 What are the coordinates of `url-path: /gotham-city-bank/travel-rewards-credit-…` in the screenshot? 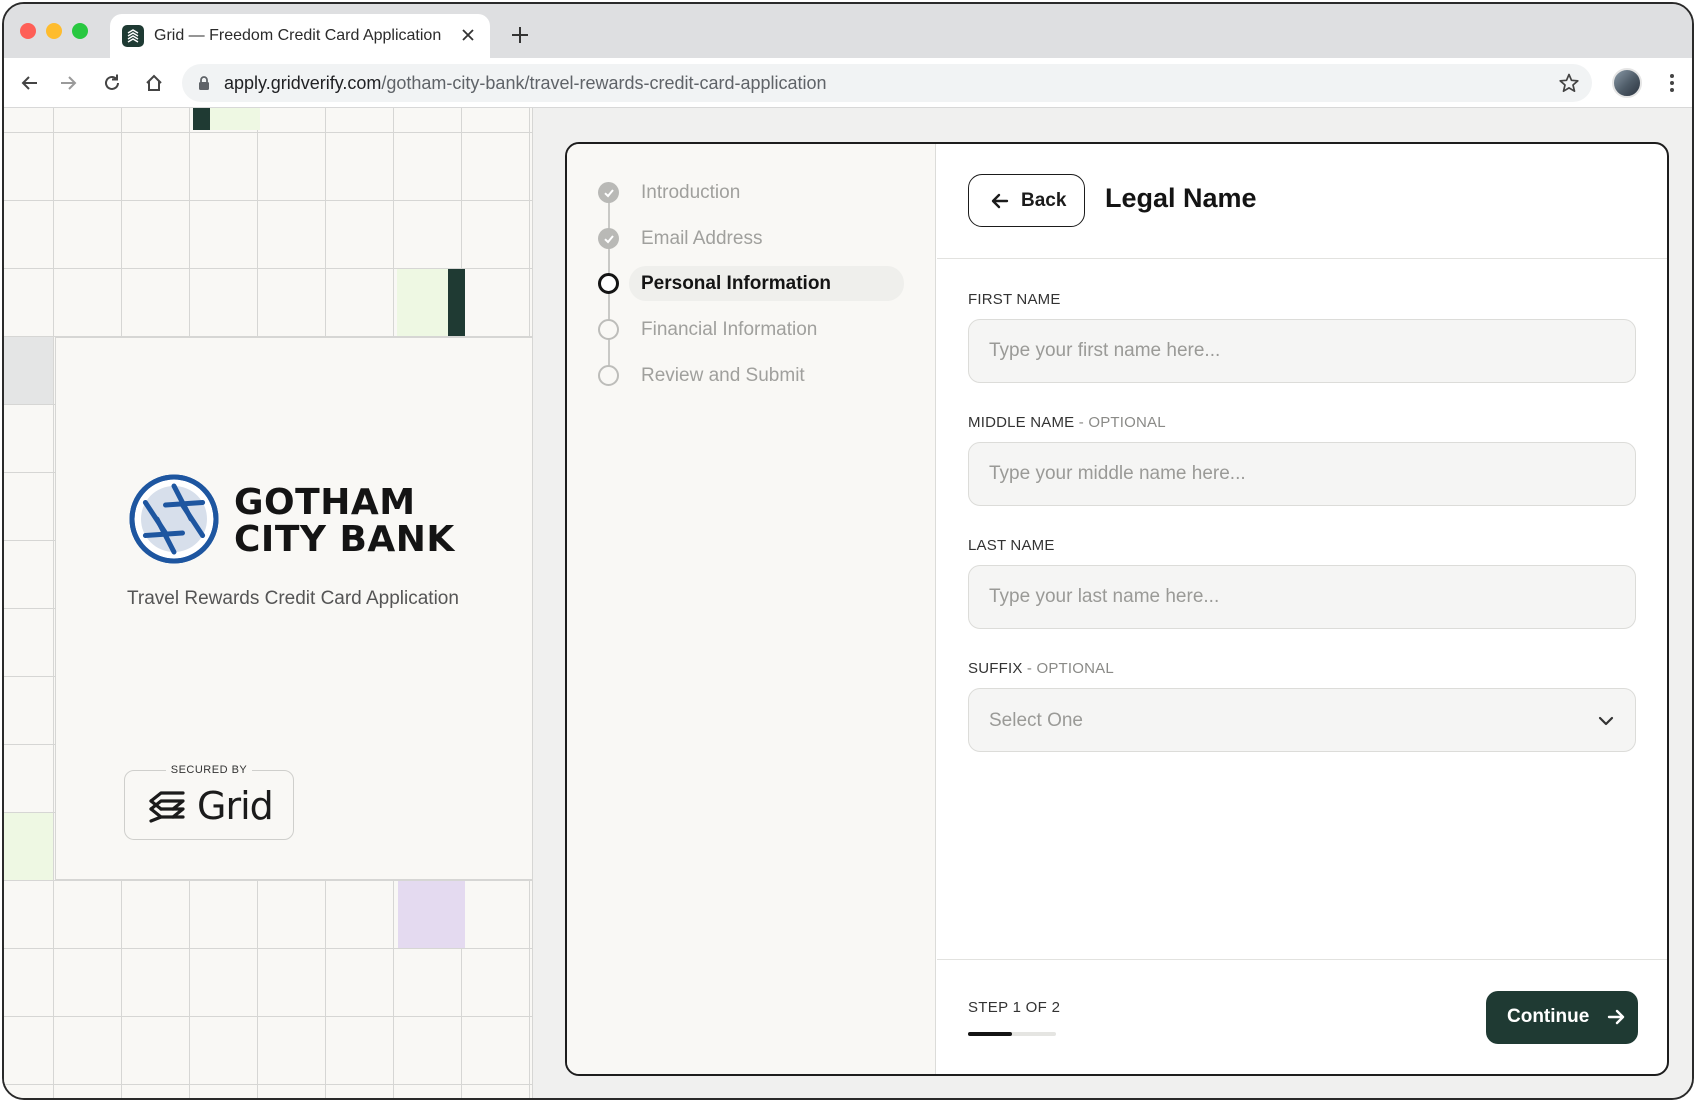 It's located at (604, 83).